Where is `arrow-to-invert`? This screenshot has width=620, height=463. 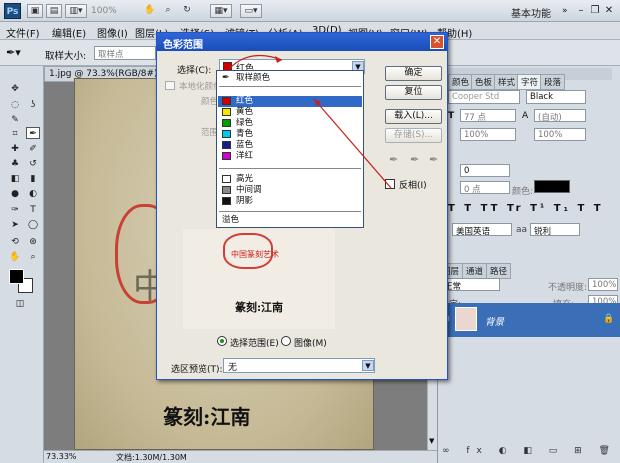 arrow-to-invert is located at coordinates (352, 143).